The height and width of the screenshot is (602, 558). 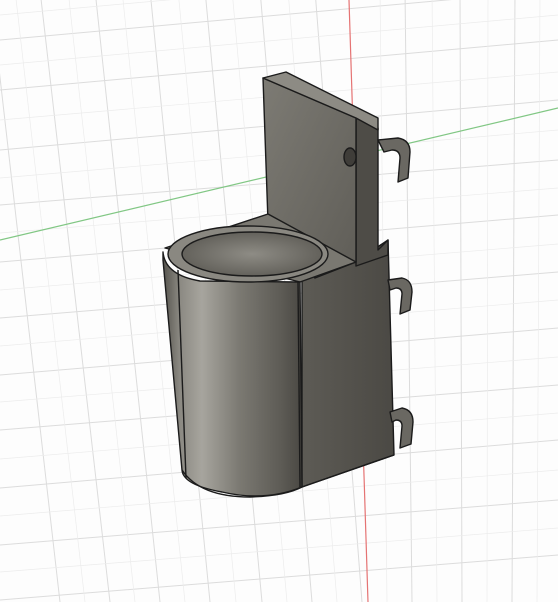 What do you see at coordinates (400, 296) in the screenshot?
I see `hook-middle` at bounding box center [400, 296].